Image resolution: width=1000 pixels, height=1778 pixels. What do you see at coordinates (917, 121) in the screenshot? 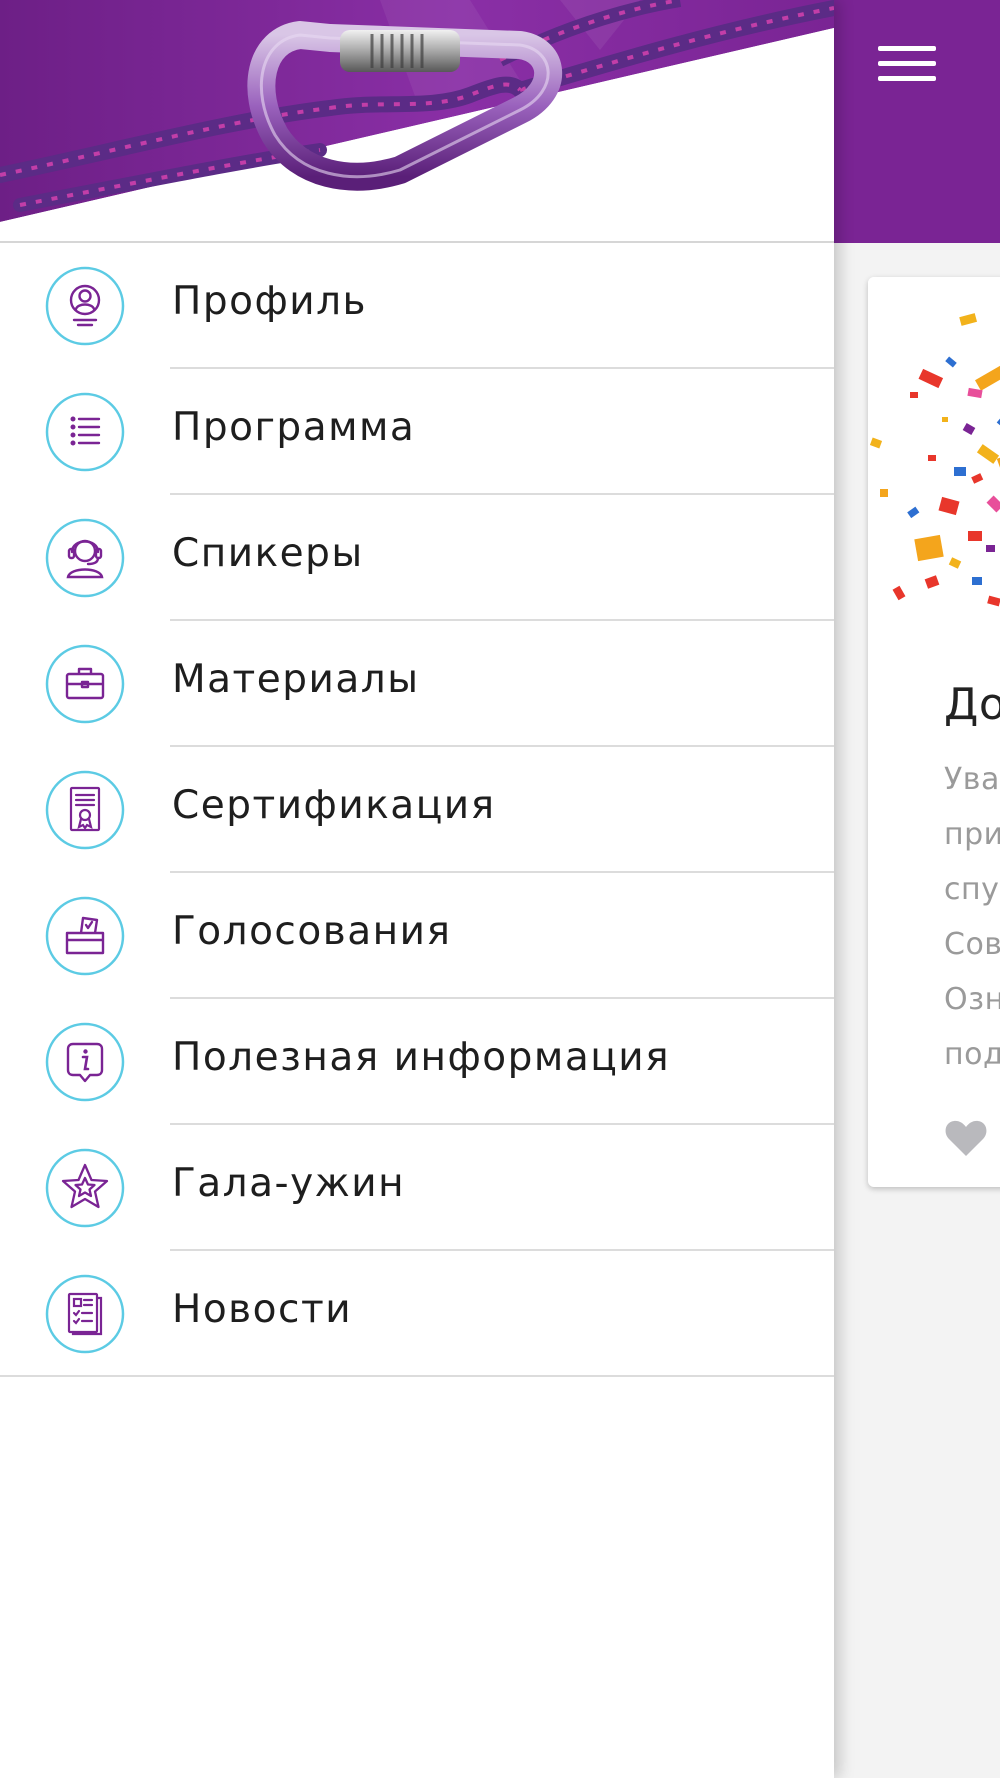
I see `main-header` at bounding box center [917, 121].